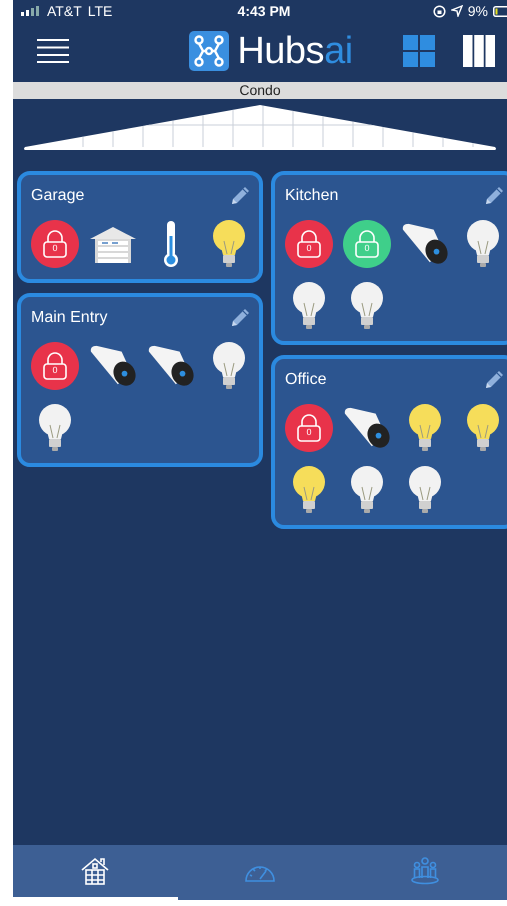 The height and width of the screenshot is (906, 507). What do you see at coordinates (31, 11) in the screenshot?
I see `signal-icon` at bounding box center [31, 11].